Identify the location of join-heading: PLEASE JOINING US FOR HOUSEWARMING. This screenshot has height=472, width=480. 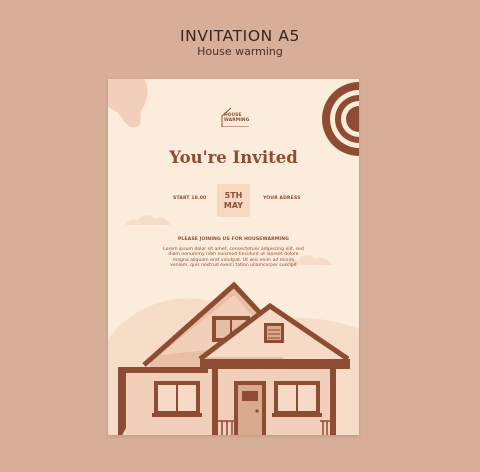
(233, 239).